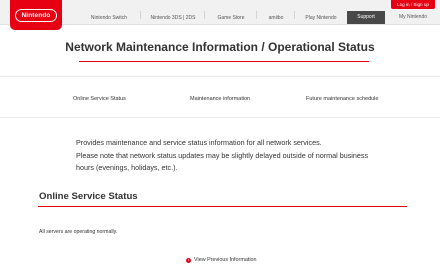 The height and width of the screenshot is (278, 440). I want to click on section-underline, so click(222, 207).